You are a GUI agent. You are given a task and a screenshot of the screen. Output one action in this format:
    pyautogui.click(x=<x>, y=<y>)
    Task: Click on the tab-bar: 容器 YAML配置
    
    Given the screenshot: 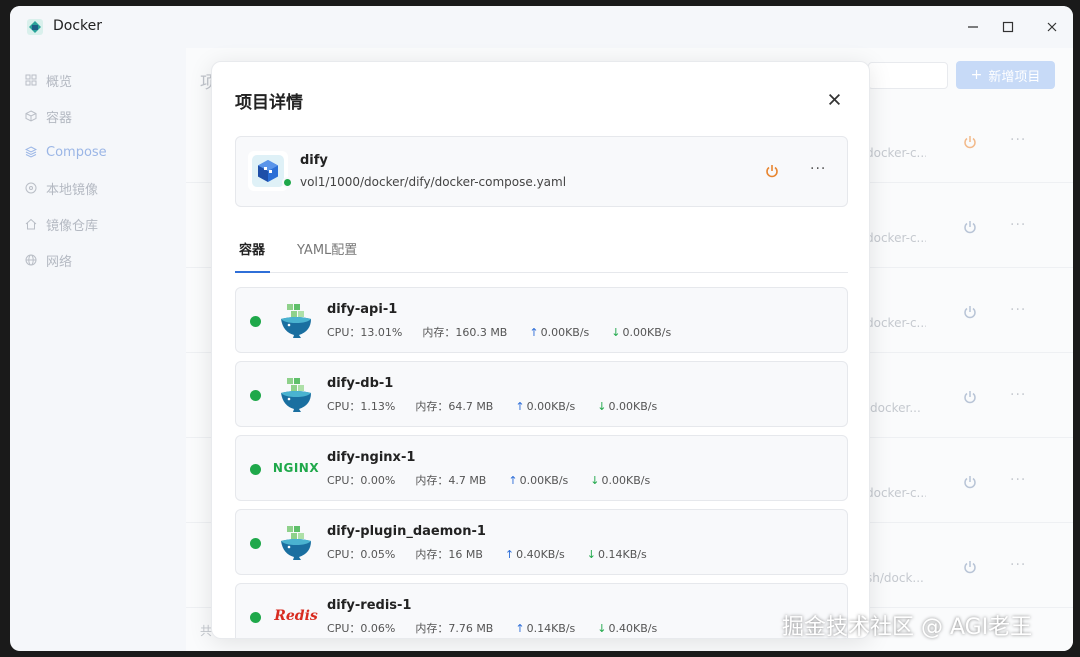 What is the action you would take?
    pyautogui.click(x=541, y=254)
    